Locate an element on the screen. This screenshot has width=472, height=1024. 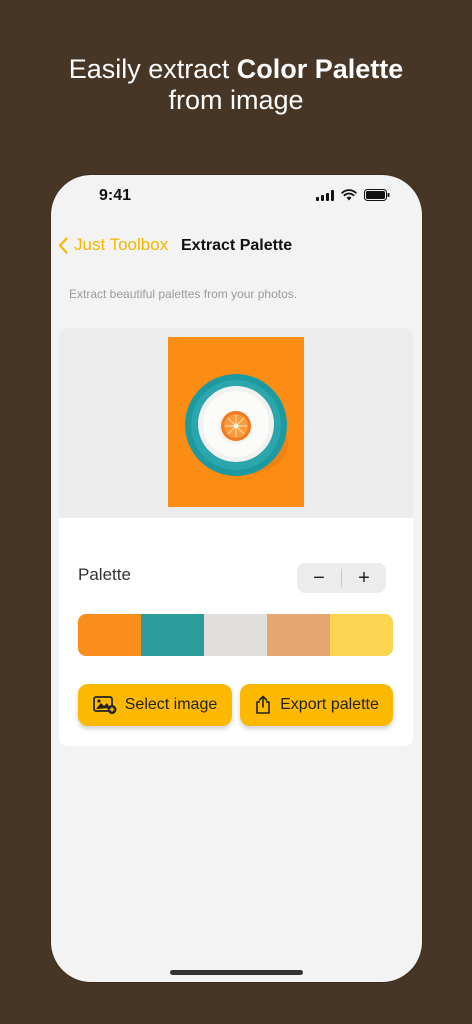
status-time: 9:41 is located at coordinates (115, 195).